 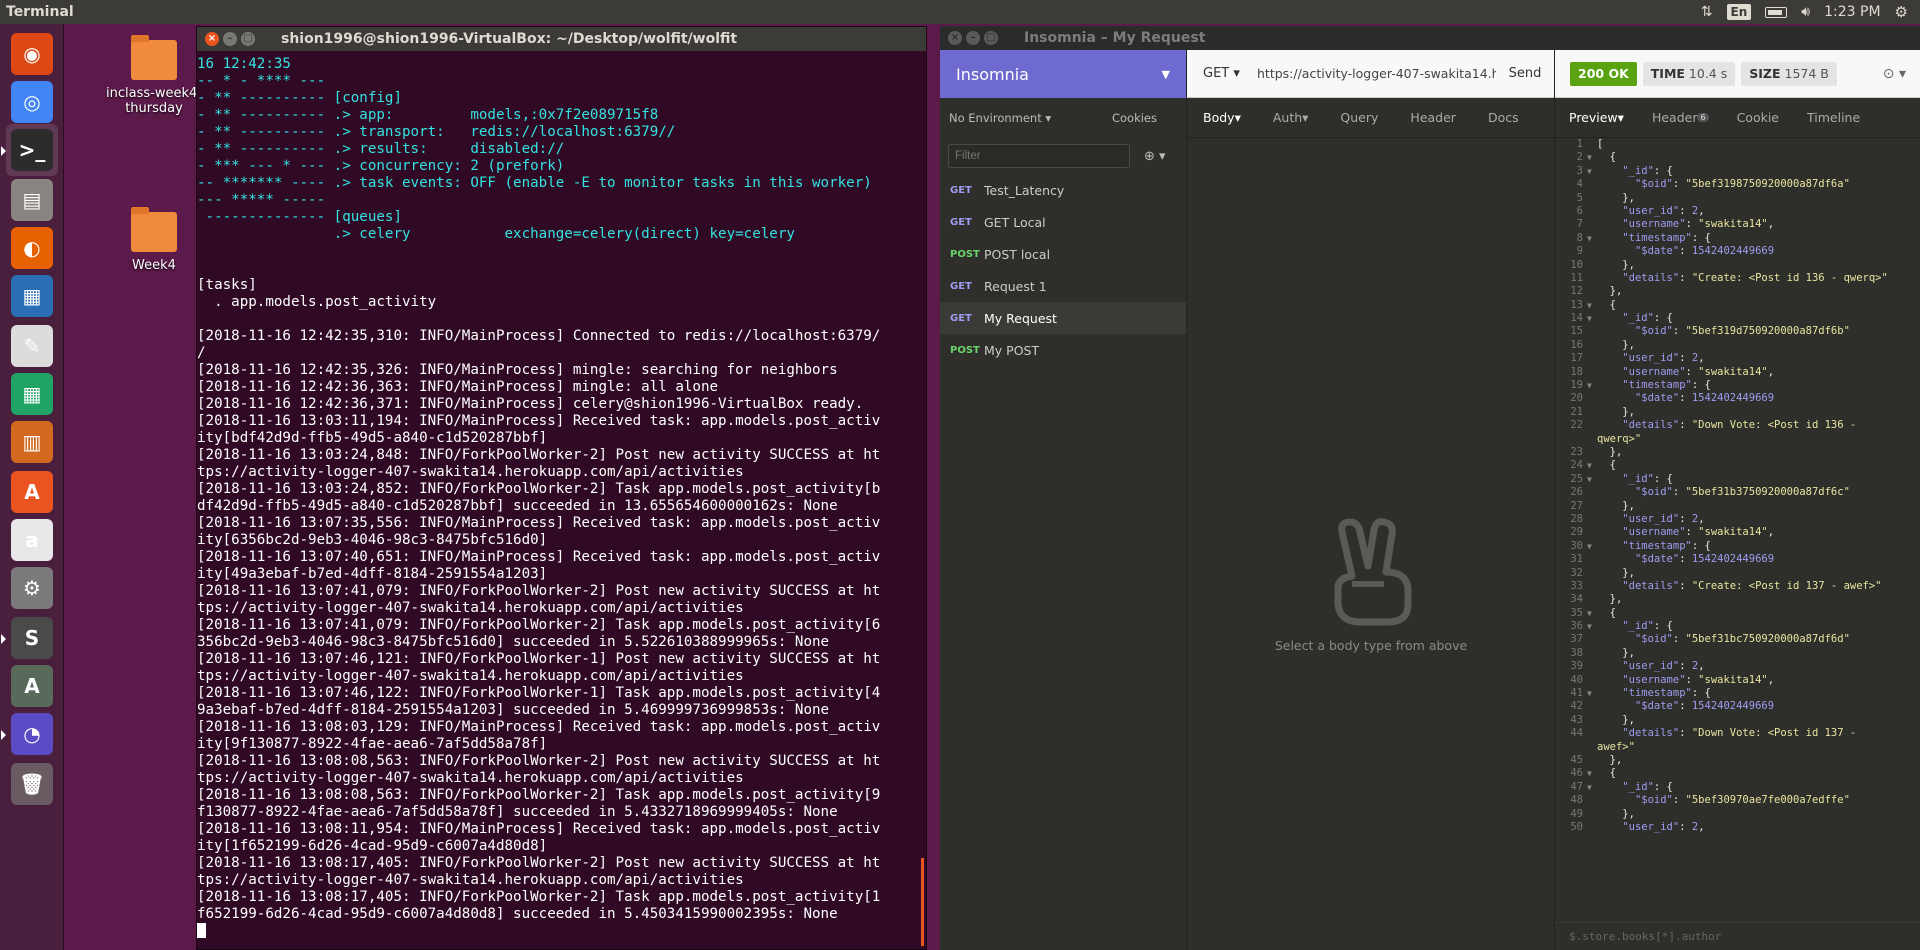 What do you see at coordinates (1155, 156) in the screenshot?
I see `add-request-icon: ⊕ ▾` at bounding box center [1155, 156].